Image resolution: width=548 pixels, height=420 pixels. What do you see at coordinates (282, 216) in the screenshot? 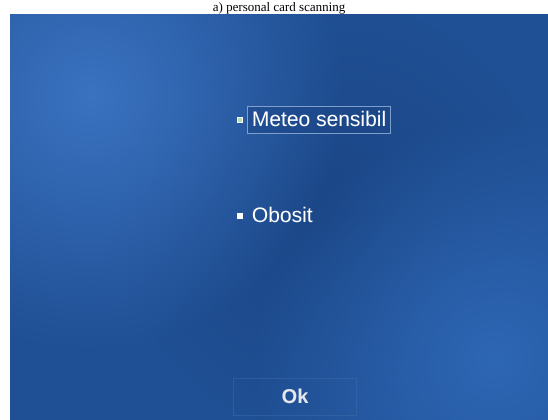
I see `option-item: Obosit` at bounding box center [282, 216].